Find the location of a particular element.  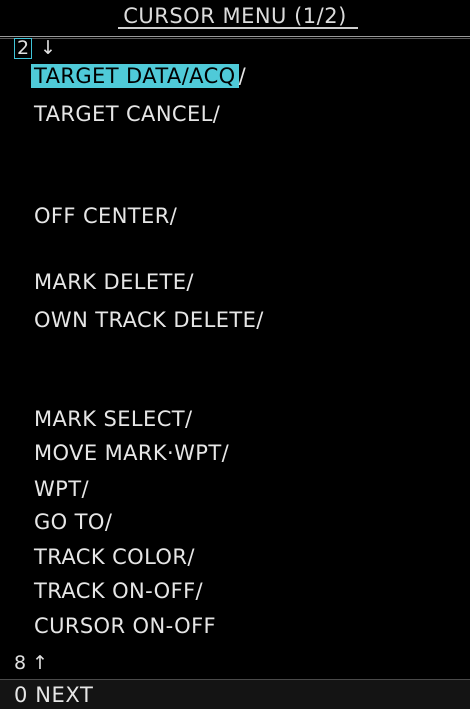

menu-item-label: OWN TRACK DELETE/ is located at coordinates (149, 320).